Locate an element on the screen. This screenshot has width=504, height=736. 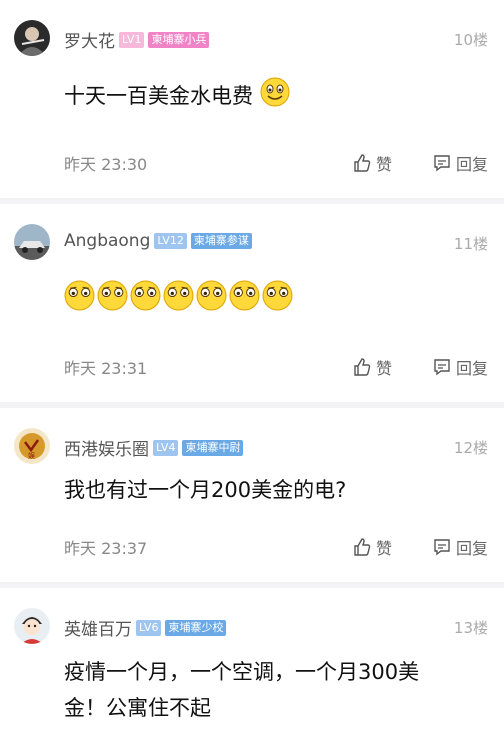
comment-text-line: 疫情一个月，一个空调，一个月300美 is located at coordinates (242, 672).